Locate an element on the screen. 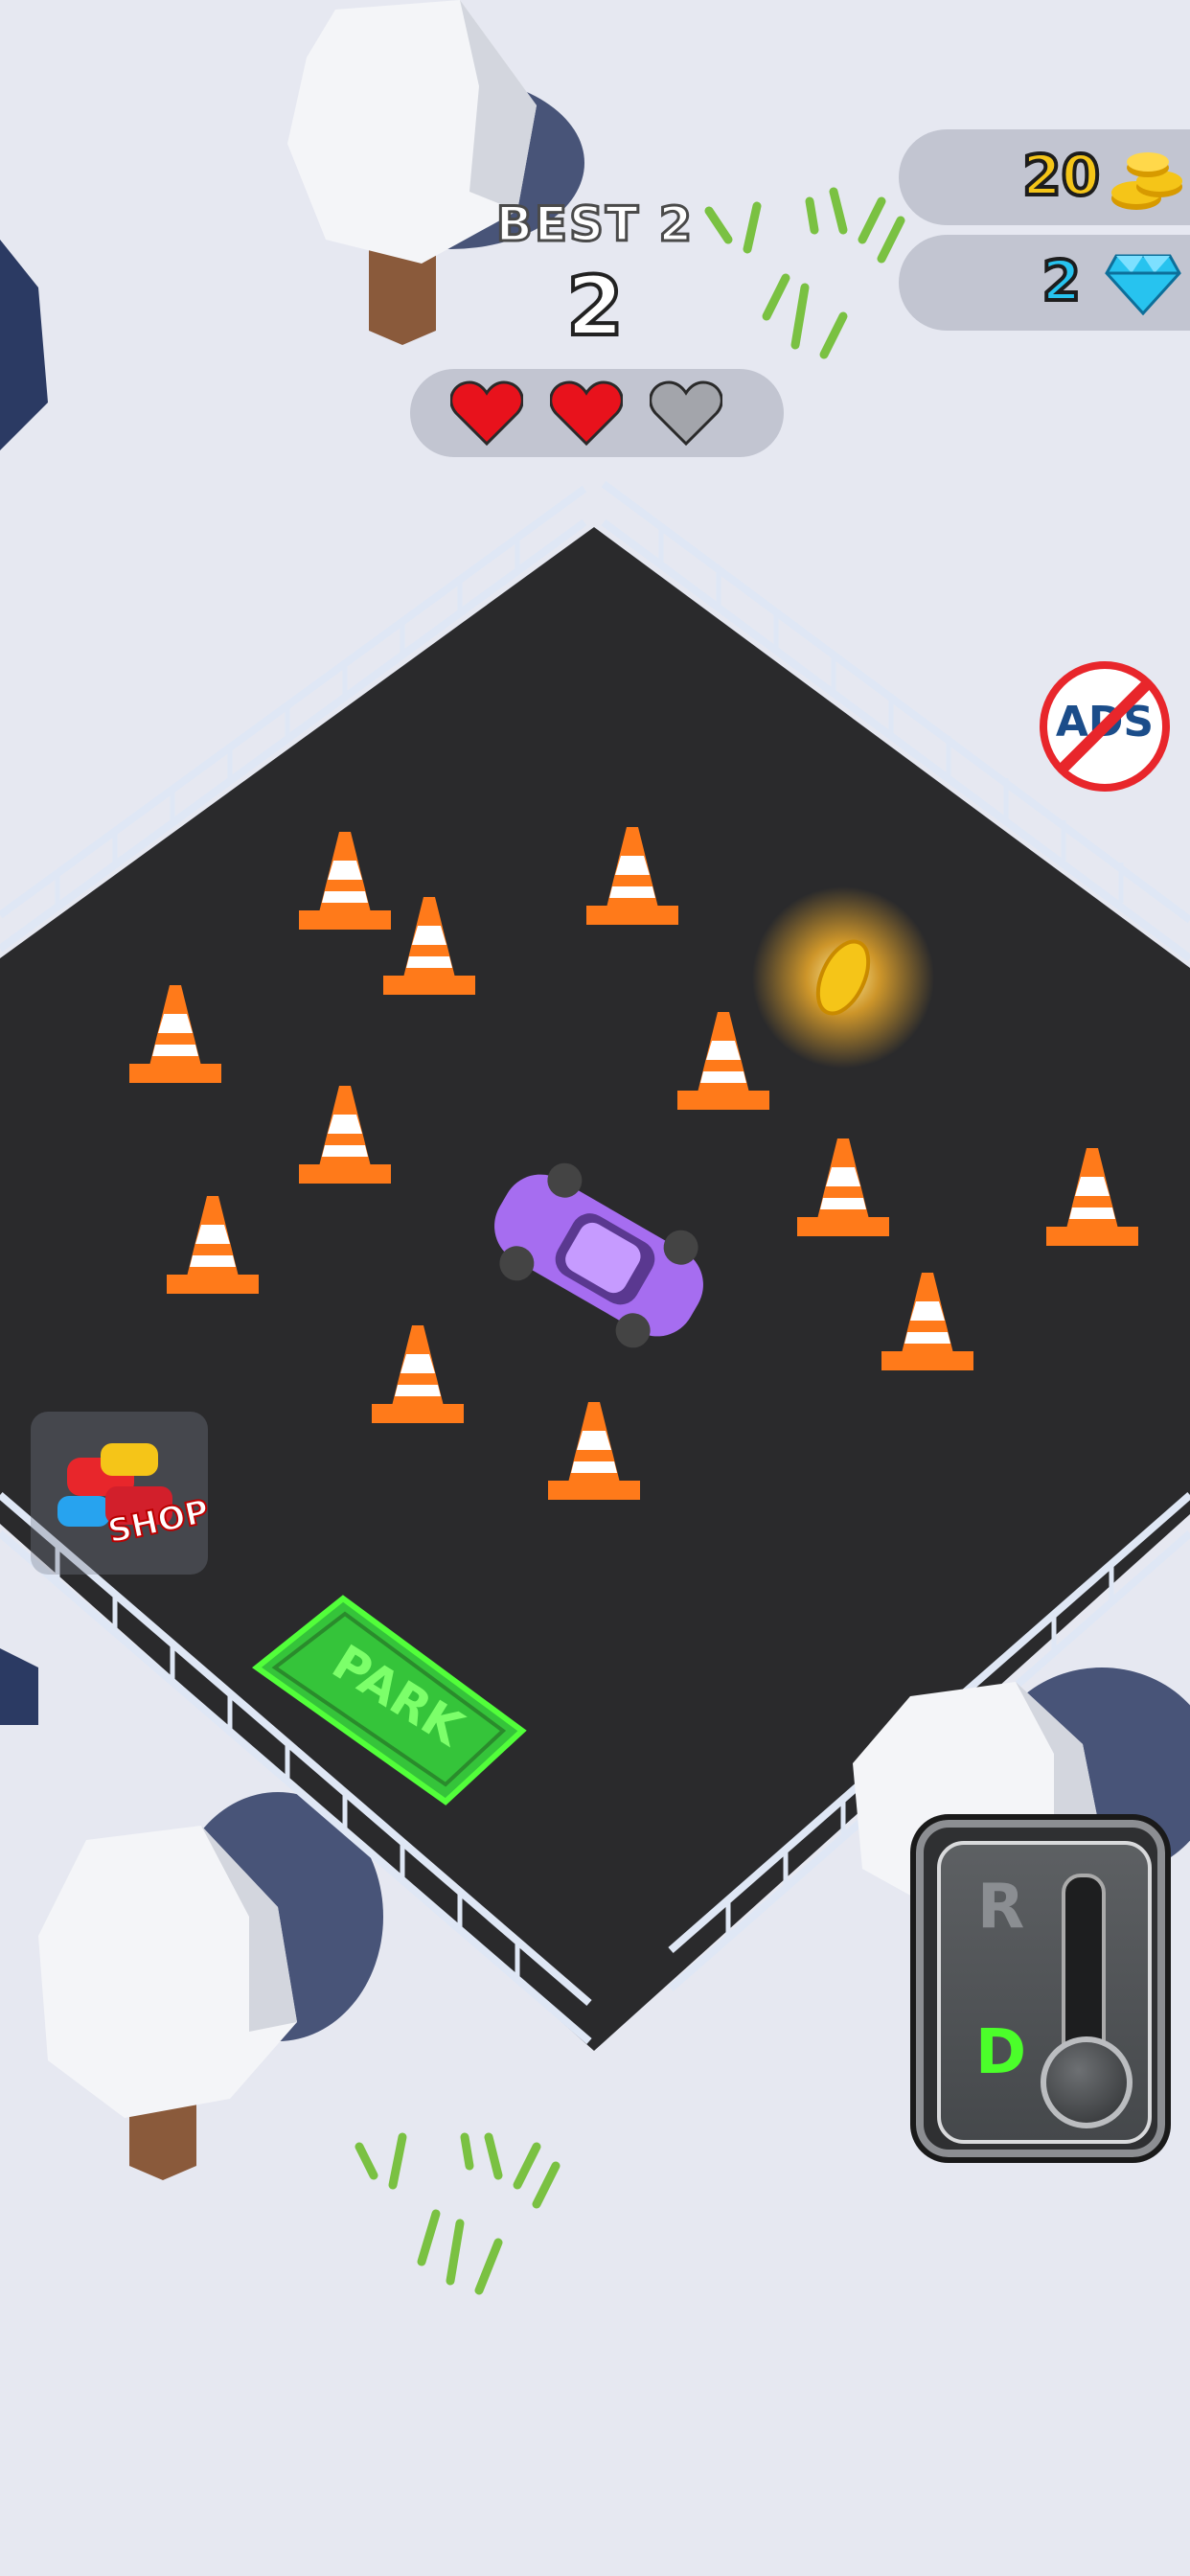  diamond-icon is located at coordinates (1143, 284).